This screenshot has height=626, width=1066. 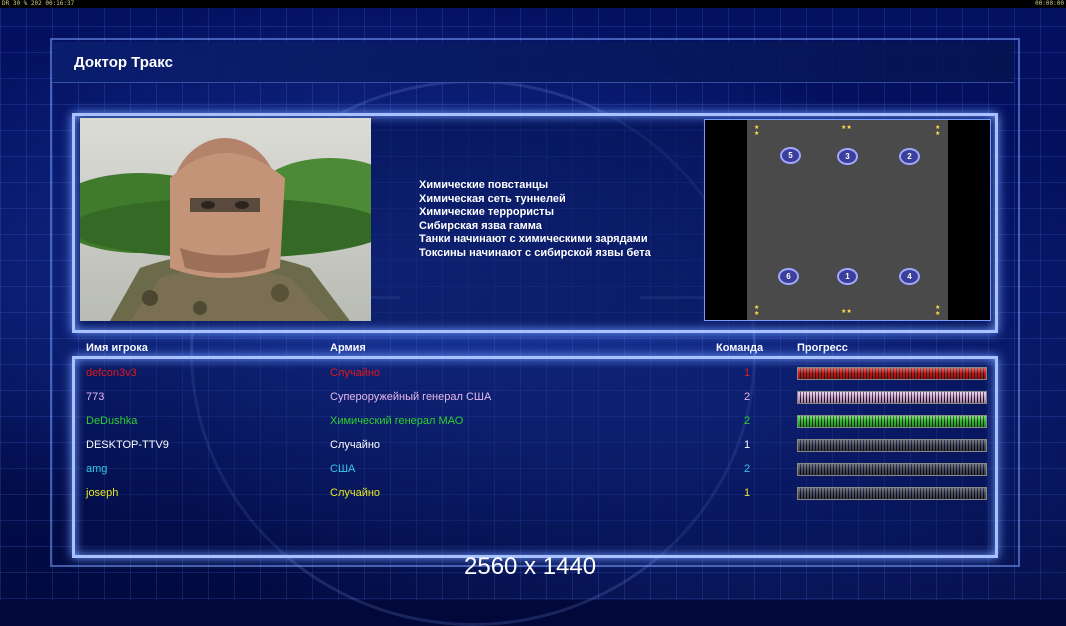 I want to click on ability-line: Токсины начинают с сибирской язвы бета, so click(x=535, y=252).